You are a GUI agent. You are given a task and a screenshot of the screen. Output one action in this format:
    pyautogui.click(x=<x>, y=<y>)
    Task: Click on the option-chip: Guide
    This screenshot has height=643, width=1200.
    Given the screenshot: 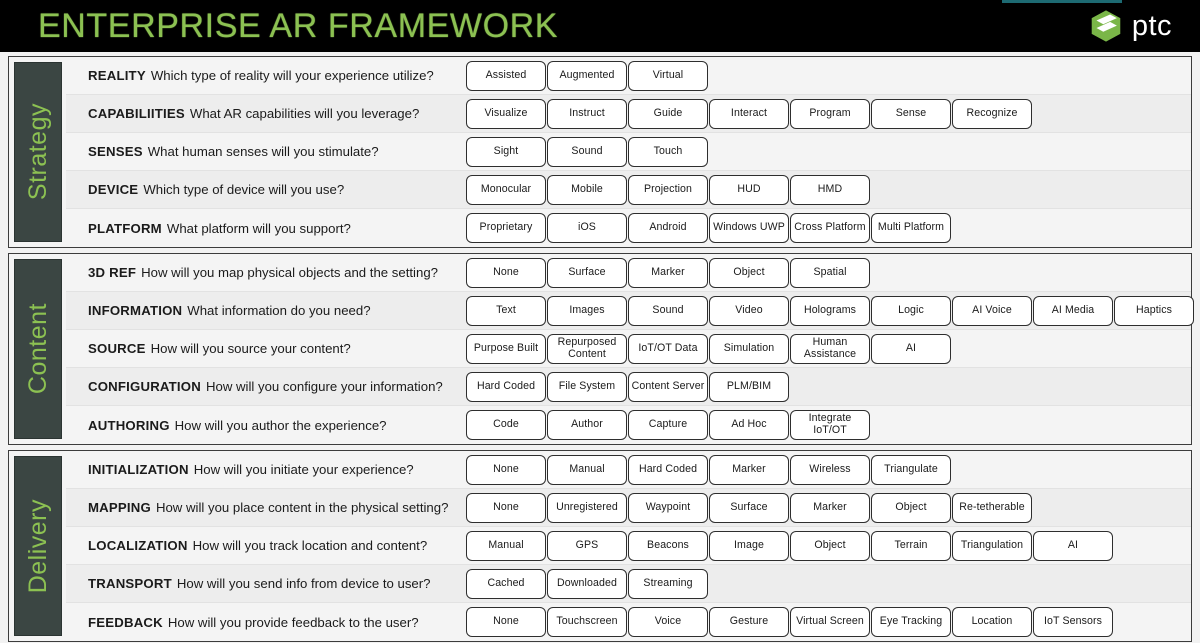 What is the action you would take?
    pyautogui.click(x=668, y=113)
    